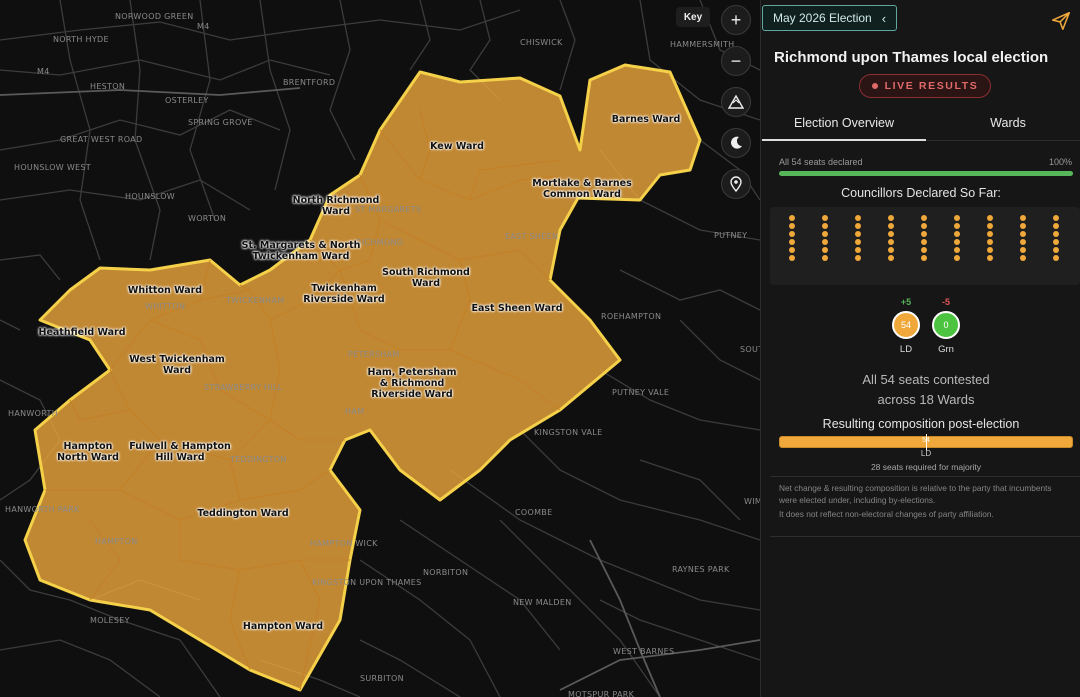  Describe the element at coordinates (601, 693) in the screenshot. I see `place-label: MOTSPUR PARK` at that location.